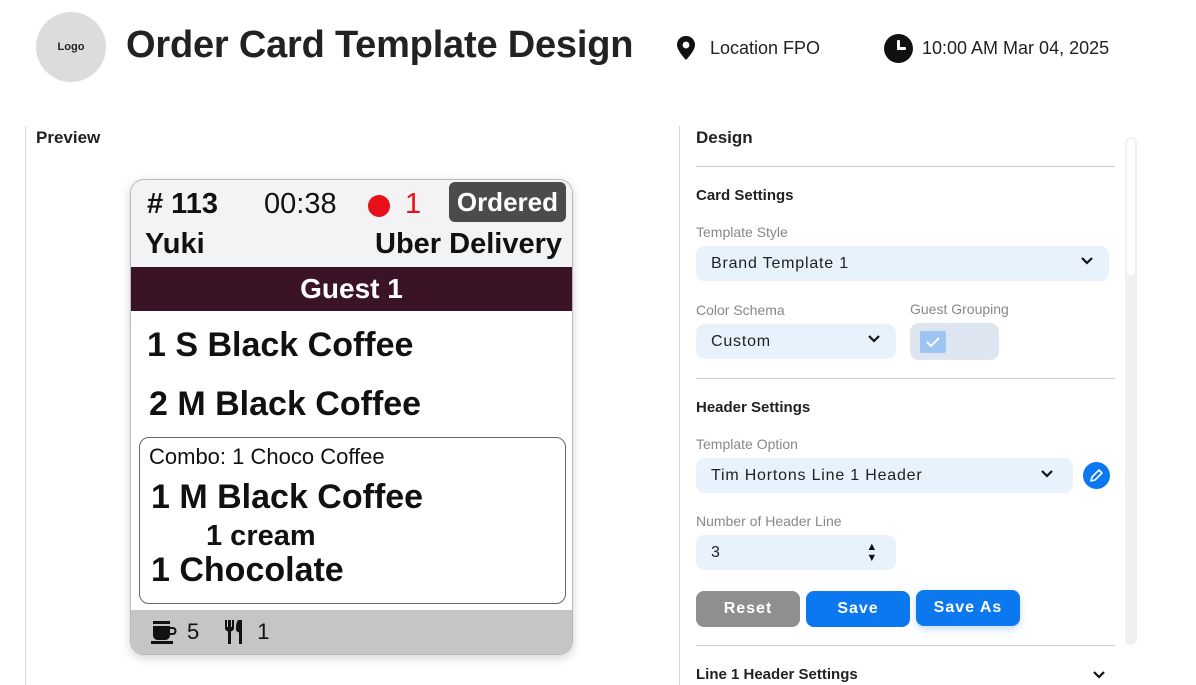 This screenshot has width=1196, height=685. What do you see at coordinates (68, 137) in the screenshot?
I see `preview-label: Preview` at bounding box center [68, 137].